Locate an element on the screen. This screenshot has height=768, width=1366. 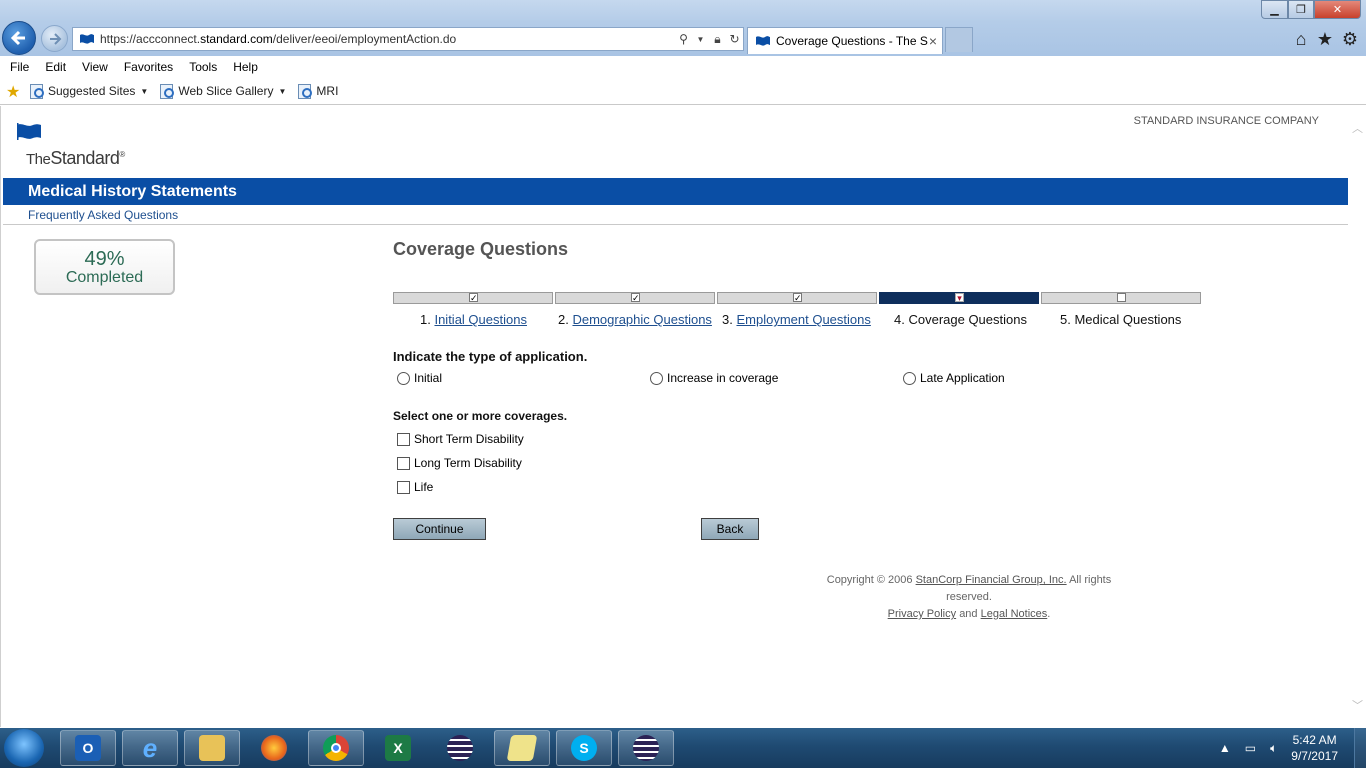
taskbar-file-explorer is located at coordinates (212, 748).